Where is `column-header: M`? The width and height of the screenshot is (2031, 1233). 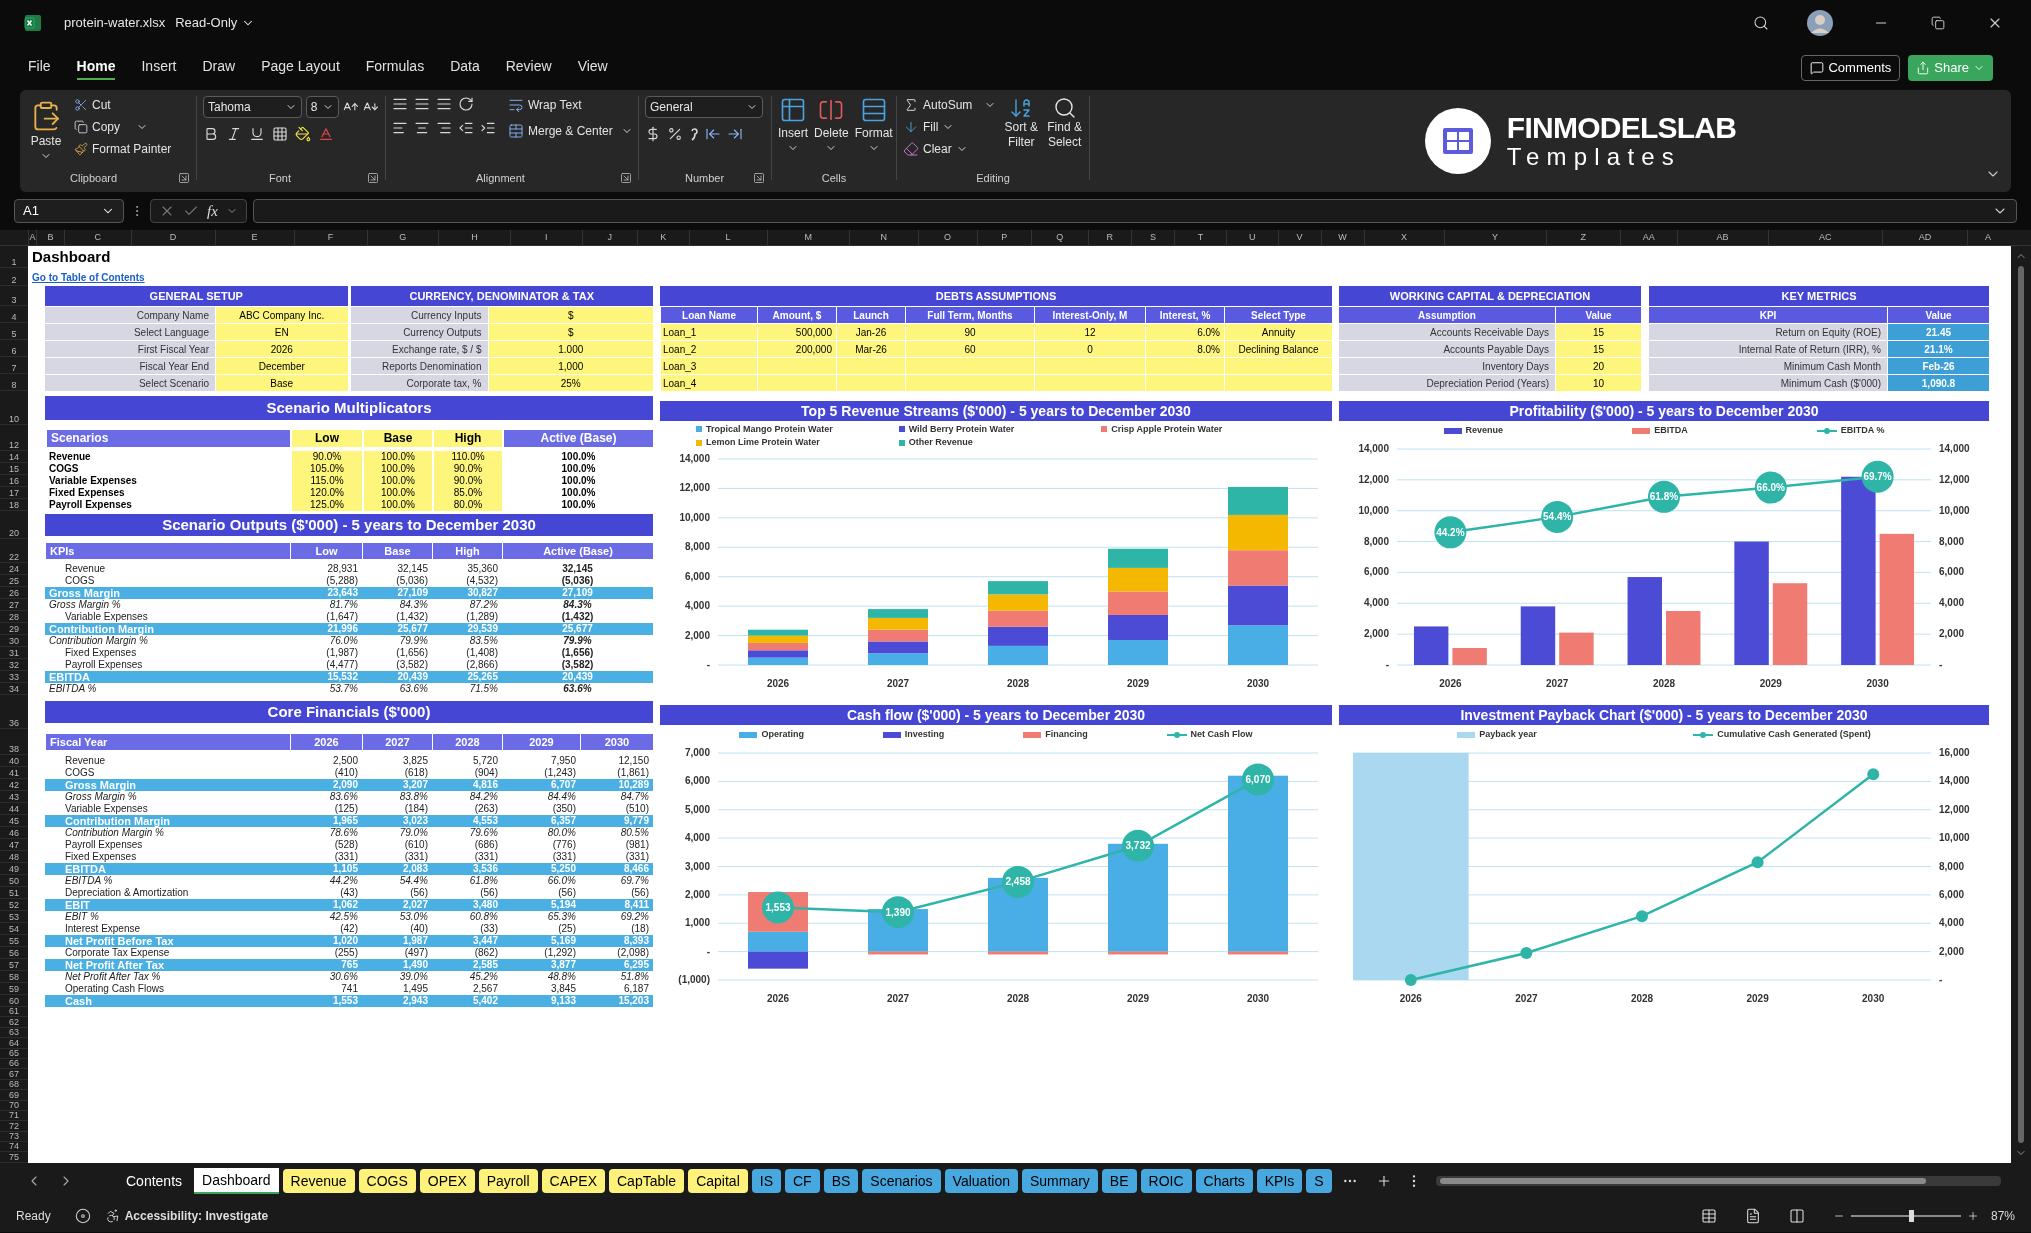
column-header: M is located at coordinates (808, 237).